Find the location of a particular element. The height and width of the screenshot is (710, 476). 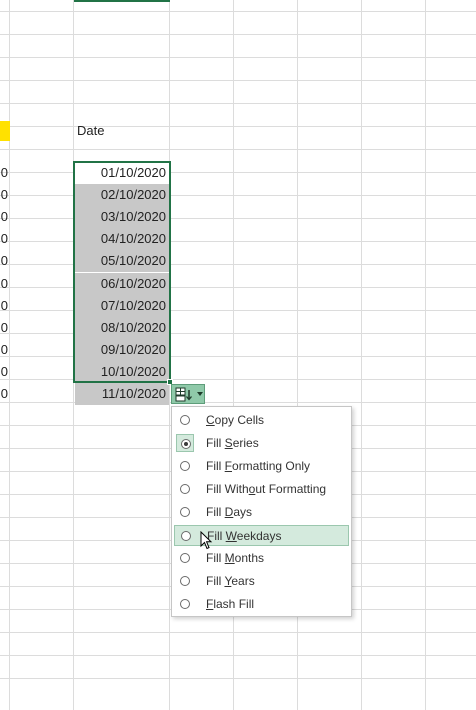

date-cell: 04/10/2020 is located at coordinates (122, 239).